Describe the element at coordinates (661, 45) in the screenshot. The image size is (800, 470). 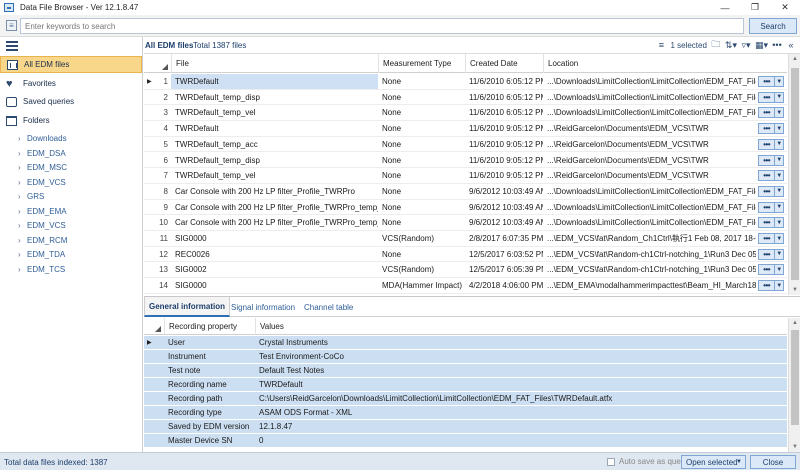
I see `selection-icon: ≡` at that location.